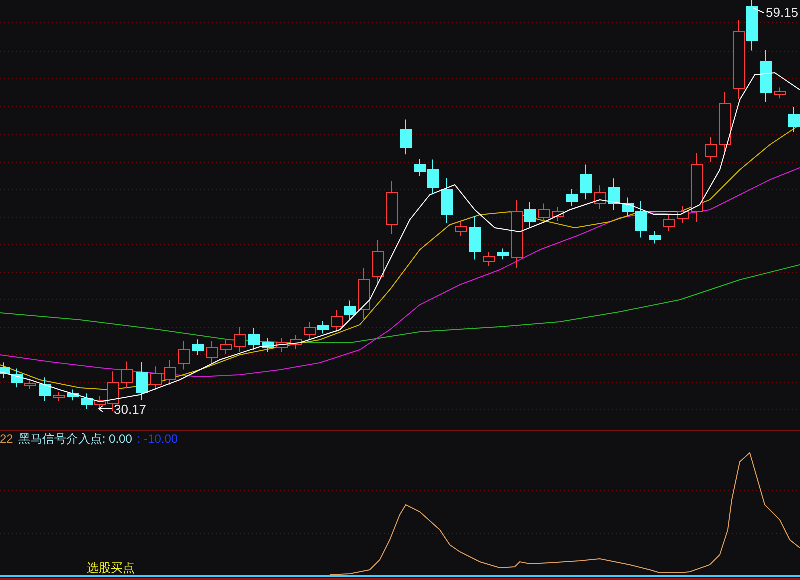 This screenshot has height=580, width=800. Describe the element at coordinates (782, 13) in the screenshot. I see `price-label: 59.15` at that location.